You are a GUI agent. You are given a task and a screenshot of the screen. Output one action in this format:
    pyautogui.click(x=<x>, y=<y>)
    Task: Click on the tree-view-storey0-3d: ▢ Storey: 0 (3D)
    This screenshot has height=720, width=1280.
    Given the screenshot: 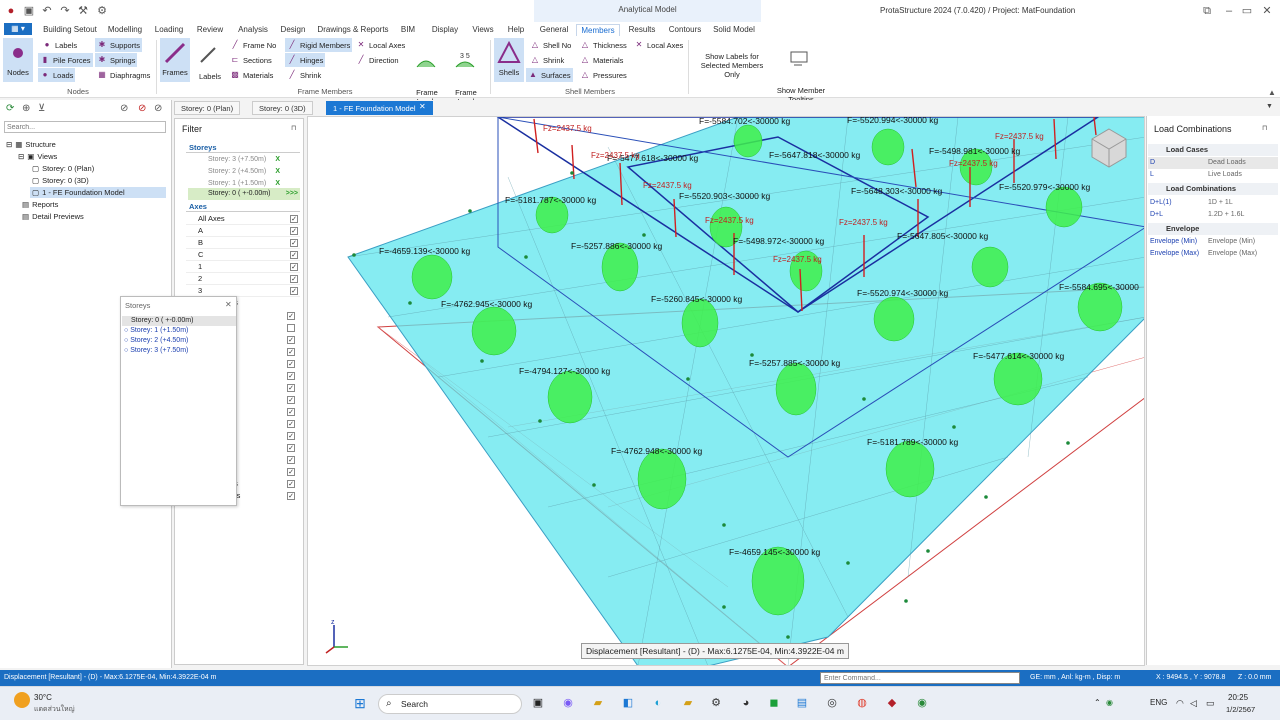 What is the action you would take?
    pyautogui.click(x=60, y=180)
    